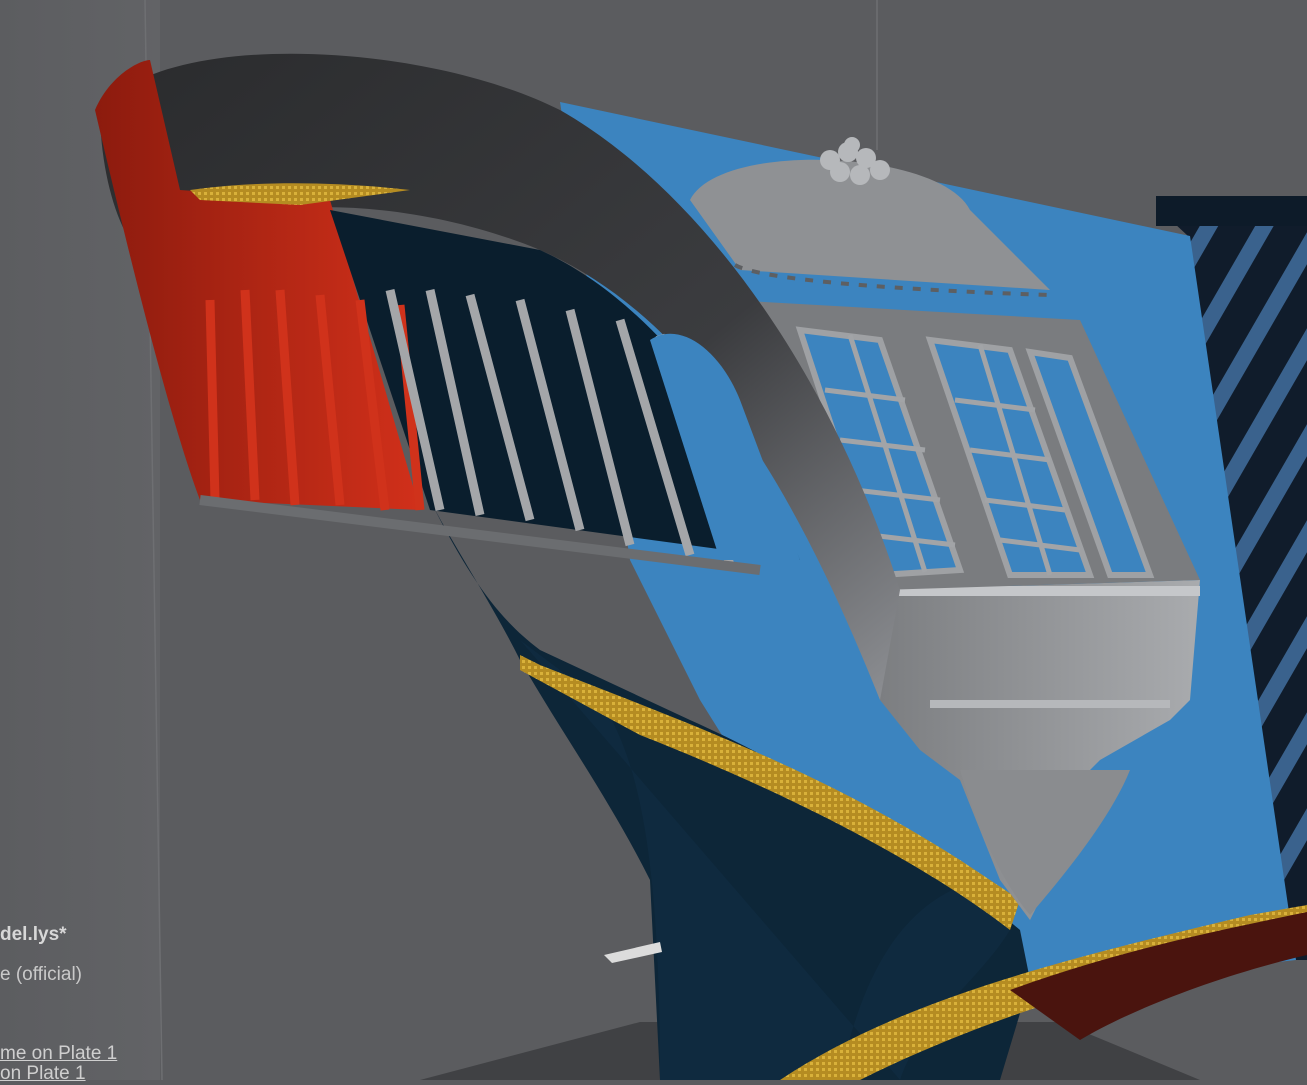 The image size is (1307, 1085). What do you see at coordinates (1231, 211) in the screenshot?
I see `side-object-top` at bounding box center [1231, 211].